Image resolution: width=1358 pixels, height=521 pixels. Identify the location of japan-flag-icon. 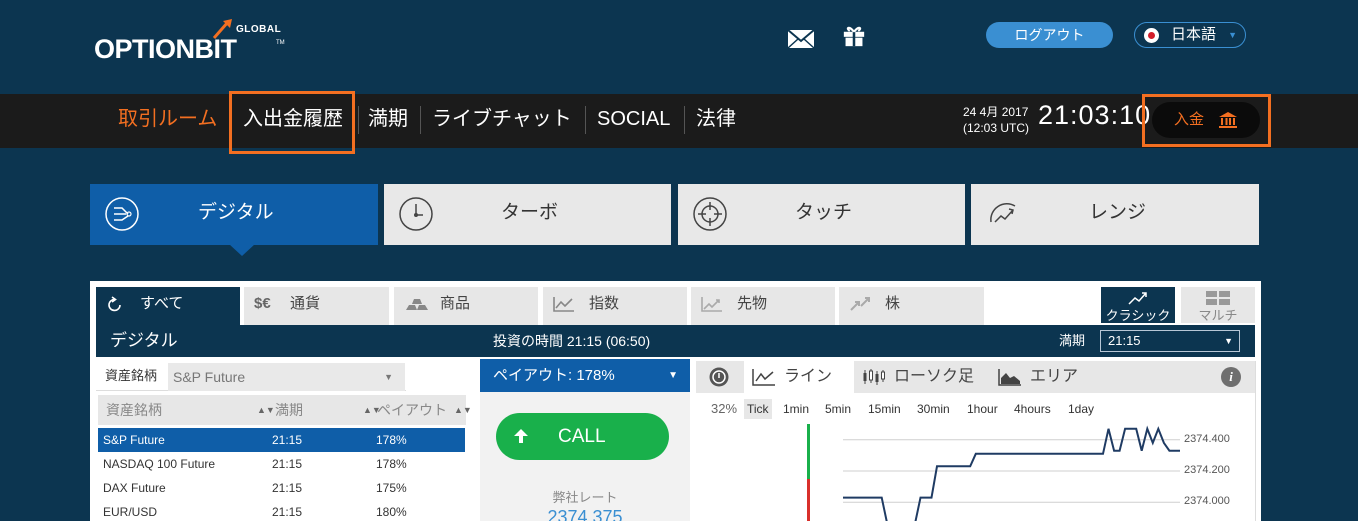
(1151, 35).